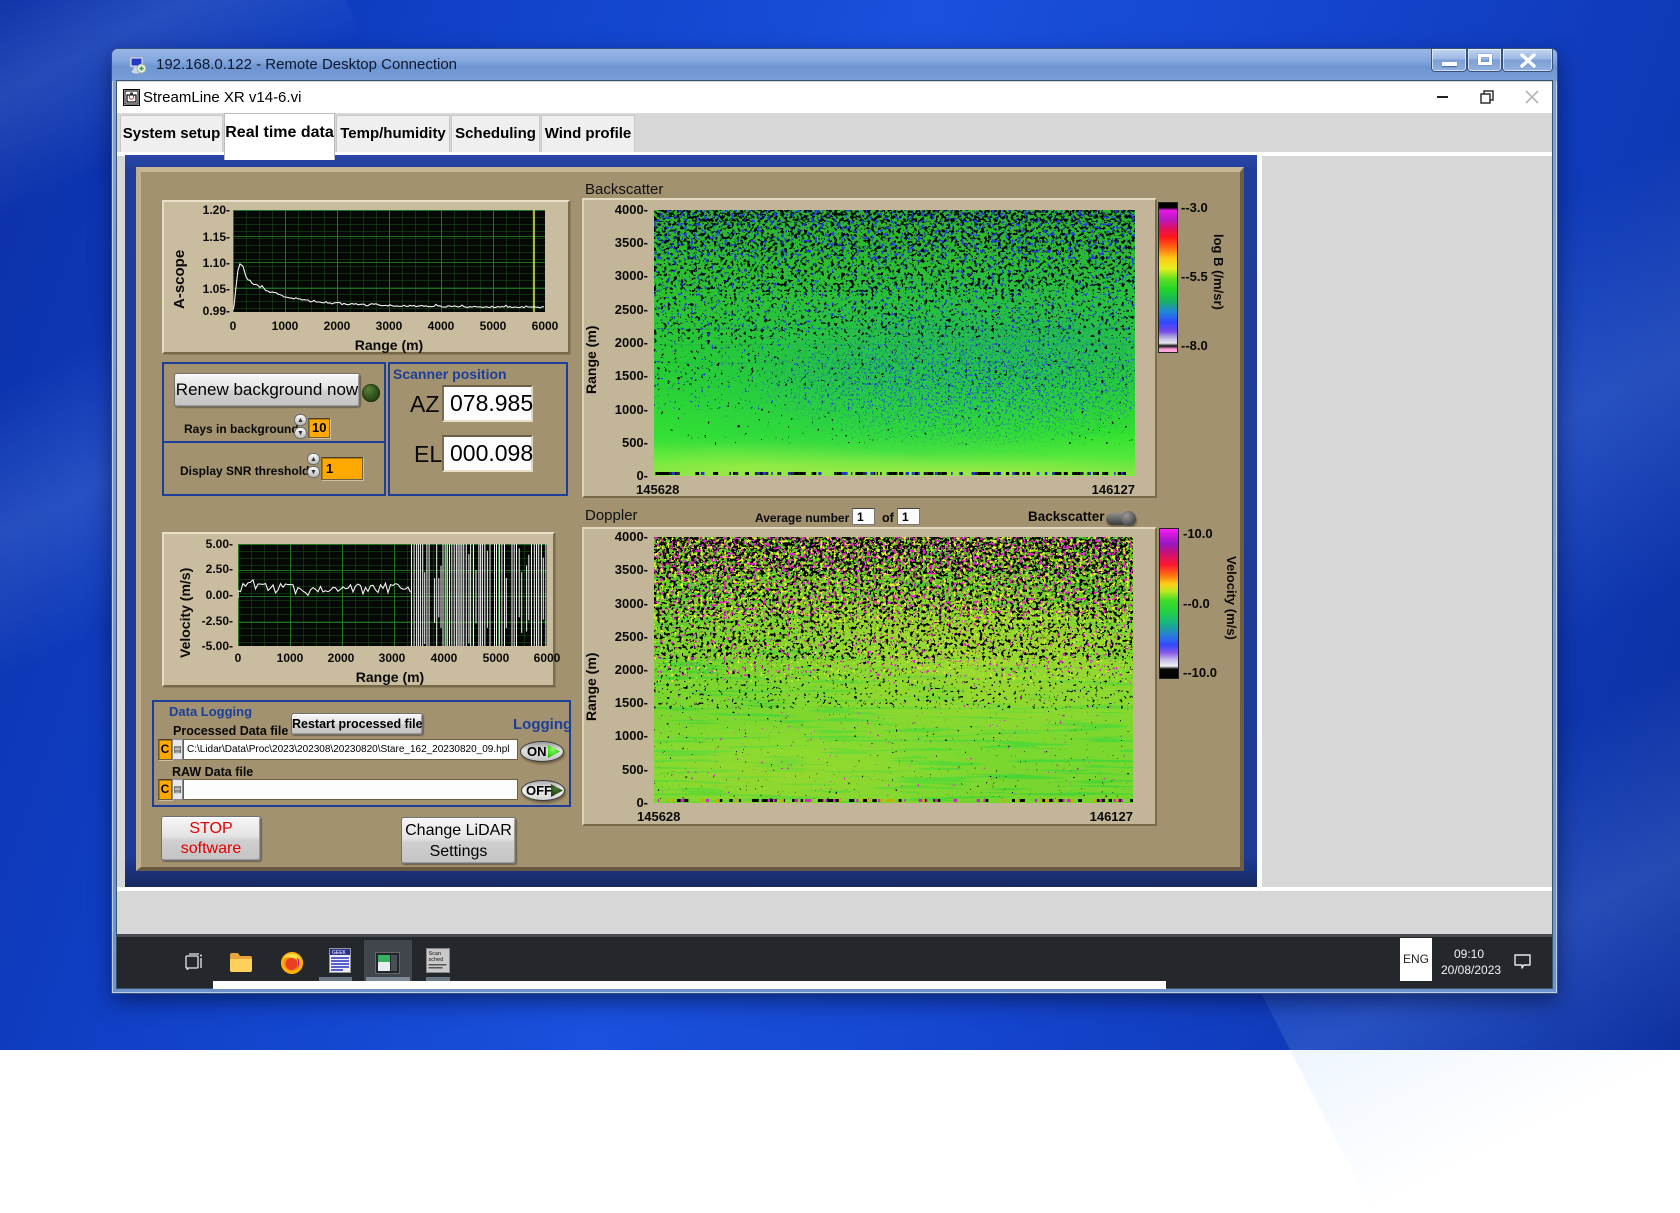 This screenshot has width=1680, height=1213. Describe the element at coordinates (339, 953) in the screenshot. I see `svg-text: GEEK` at that location.